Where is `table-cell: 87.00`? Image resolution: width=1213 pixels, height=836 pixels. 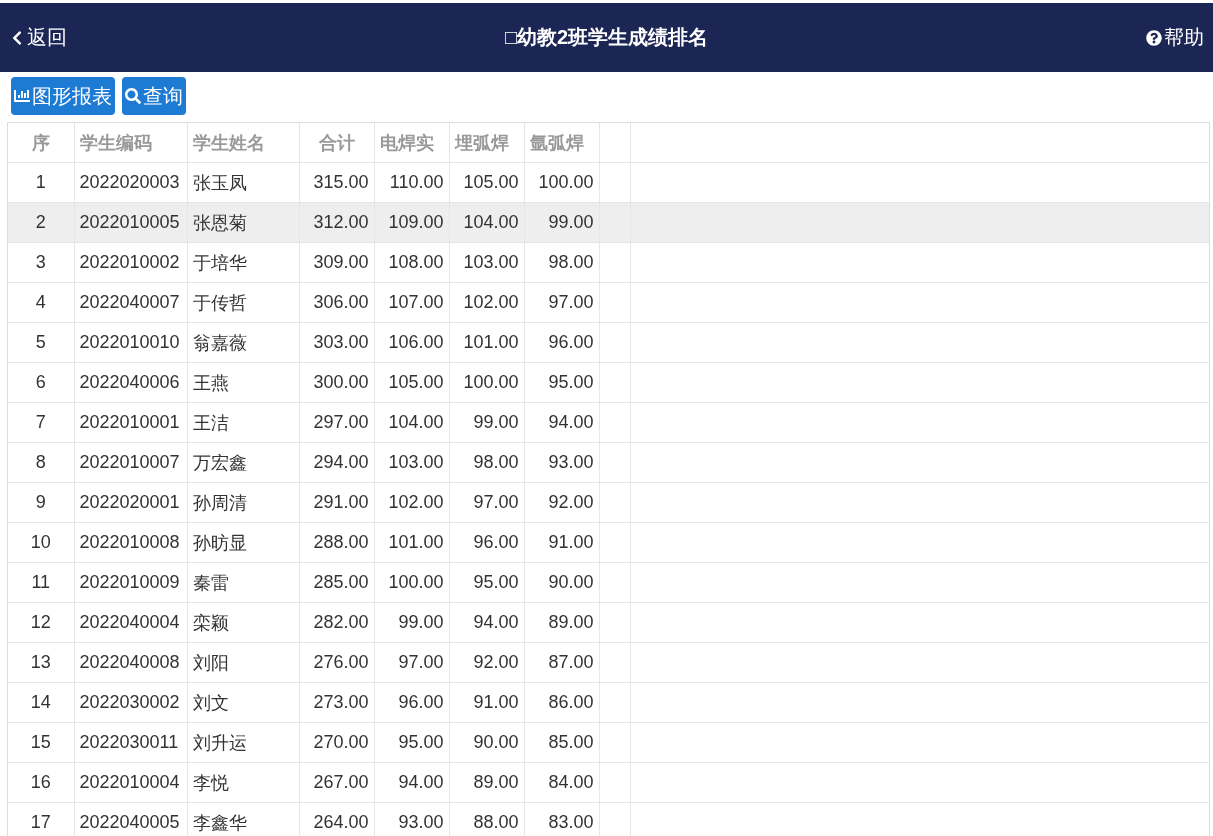
table-cell: 87.00 is located at coordinates (561, 662).